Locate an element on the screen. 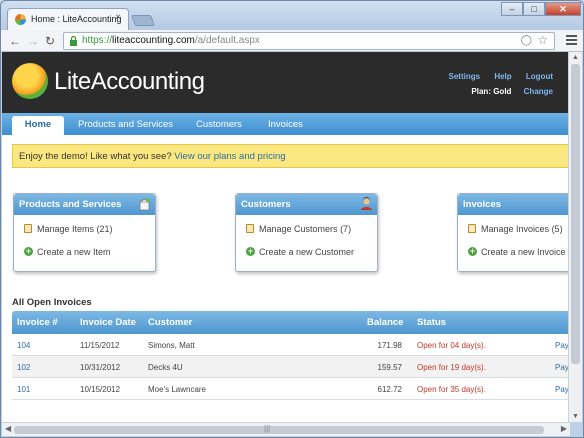 The width and height of the screenshot is (584, 438). create-item-link: + Create a new Item is located at coordinates (84, 257).